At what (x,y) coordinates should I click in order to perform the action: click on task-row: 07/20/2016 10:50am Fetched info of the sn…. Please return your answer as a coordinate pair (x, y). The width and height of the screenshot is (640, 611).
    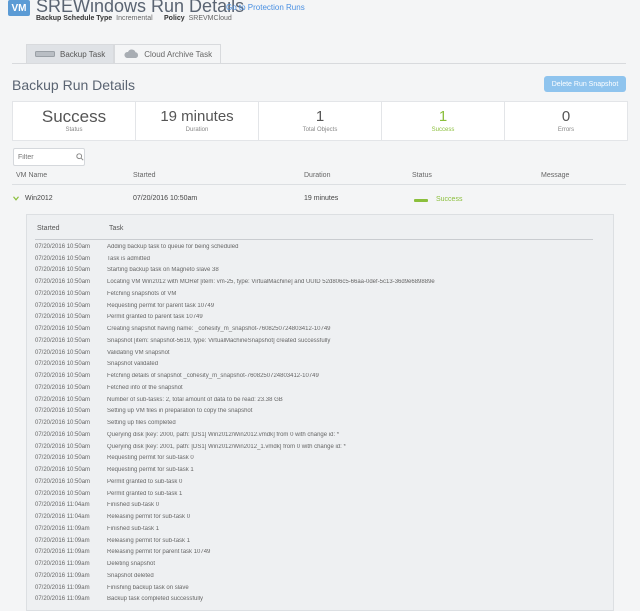
    Looking at the image, I should click on (314, 388).